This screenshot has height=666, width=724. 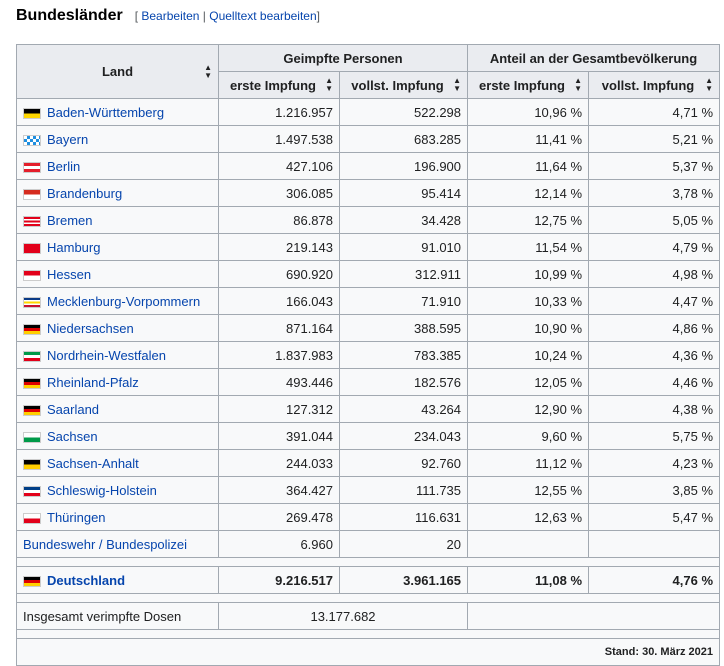 I want to click on land-link: Mecklenburg-Vorpommern, so click(x=123, y=301).